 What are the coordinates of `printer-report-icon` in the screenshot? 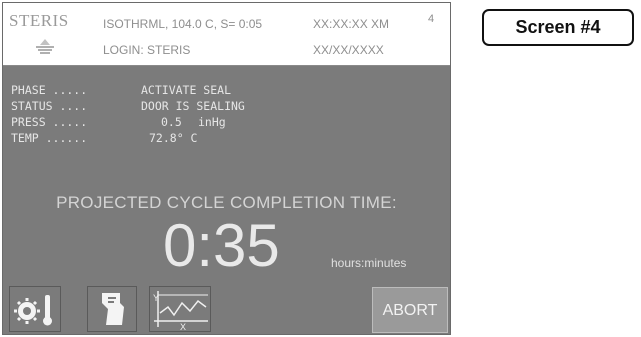 It's located at (113, 309).